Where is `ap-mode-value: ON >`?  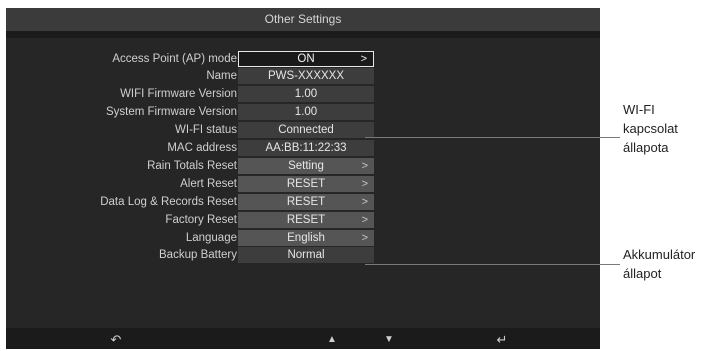
ap-mode-value: ON > is located at coordinates (306, 59).